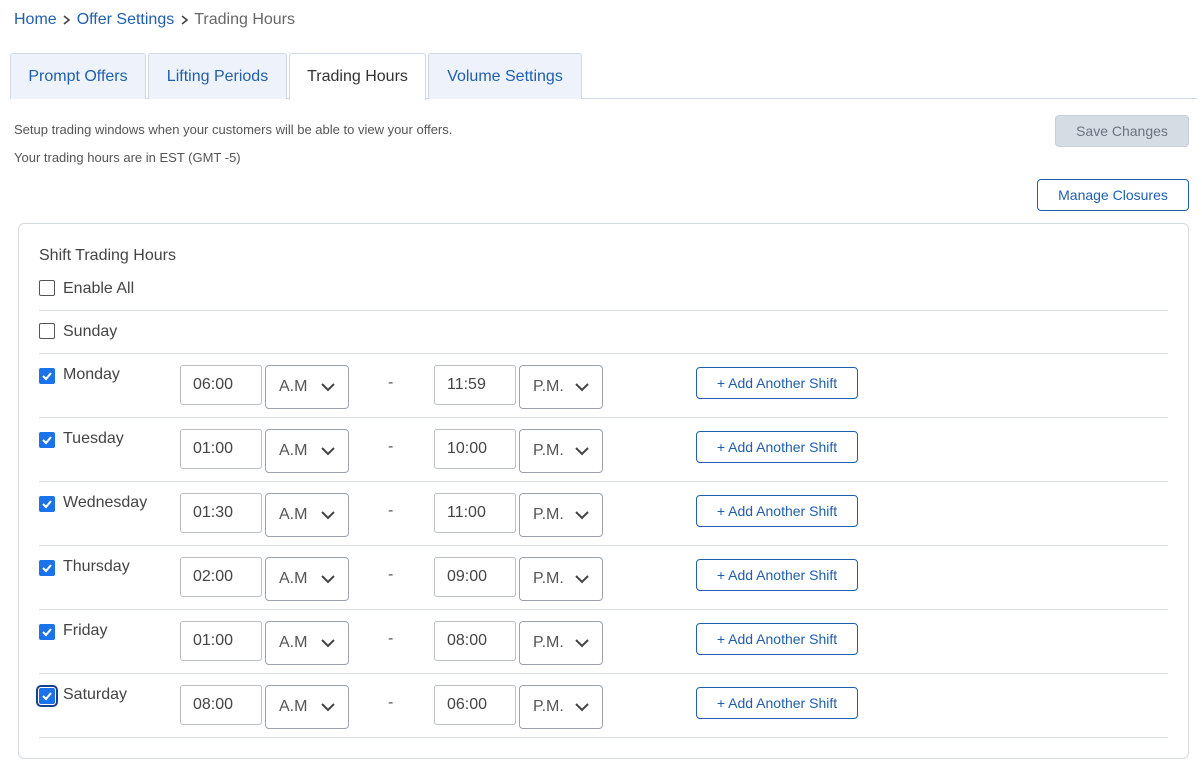 Image resolution: width=1202 pixels, height=772 pixels. Describe the element at coordinates (221, 513) in the screenshot. I see `start-time-input: 01:30` at that location.